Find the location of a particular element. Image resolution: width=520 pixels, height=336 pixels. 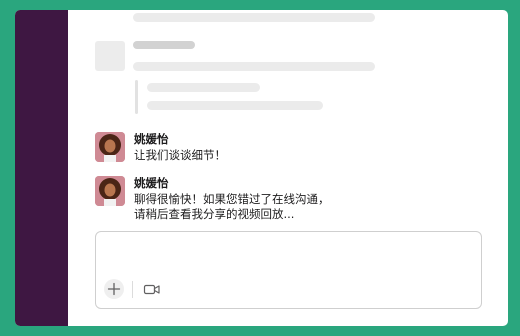

message-line: 让我们谈谈细节！ is located at coordinates (180, 155).